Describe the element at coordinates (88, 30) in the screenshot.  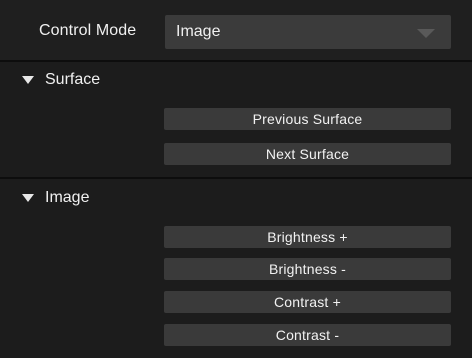
I see `control-mode-label: Control Mode` at that location.